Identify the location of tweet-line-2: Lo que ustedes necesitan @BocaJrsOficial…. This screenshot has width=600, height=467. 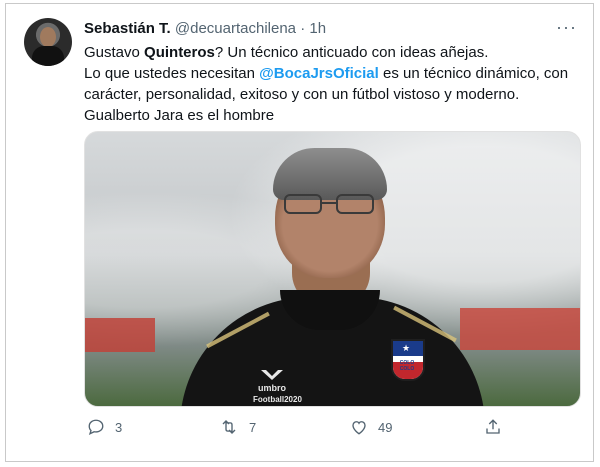
(334, 73).